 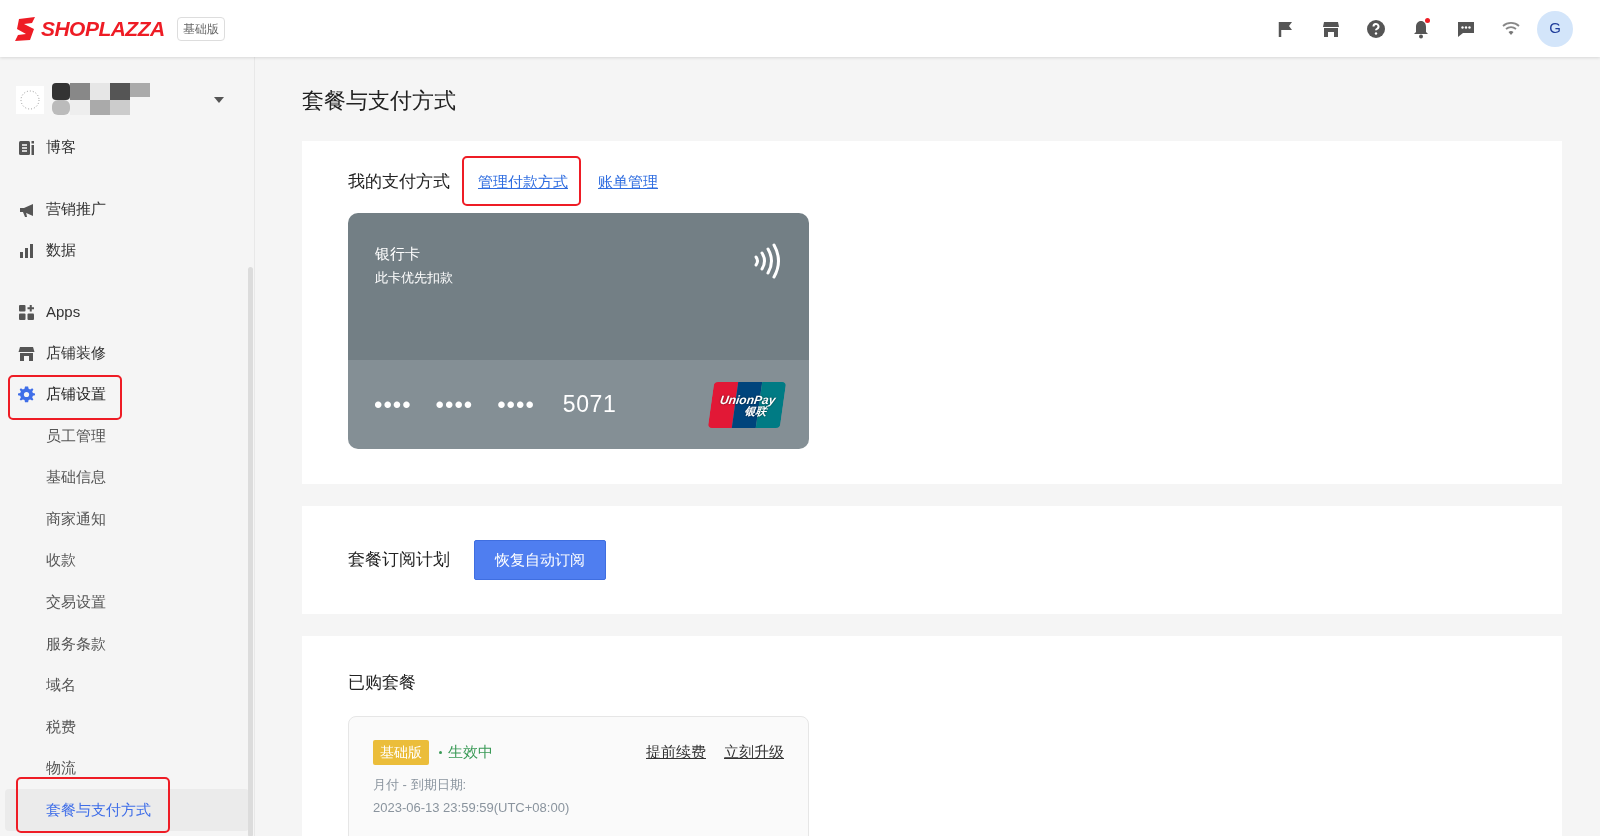 What do you see at coordinates (47, 250) in the screenshot?
I see `sidebar-item: 数据` at bounding box center [47, 250].